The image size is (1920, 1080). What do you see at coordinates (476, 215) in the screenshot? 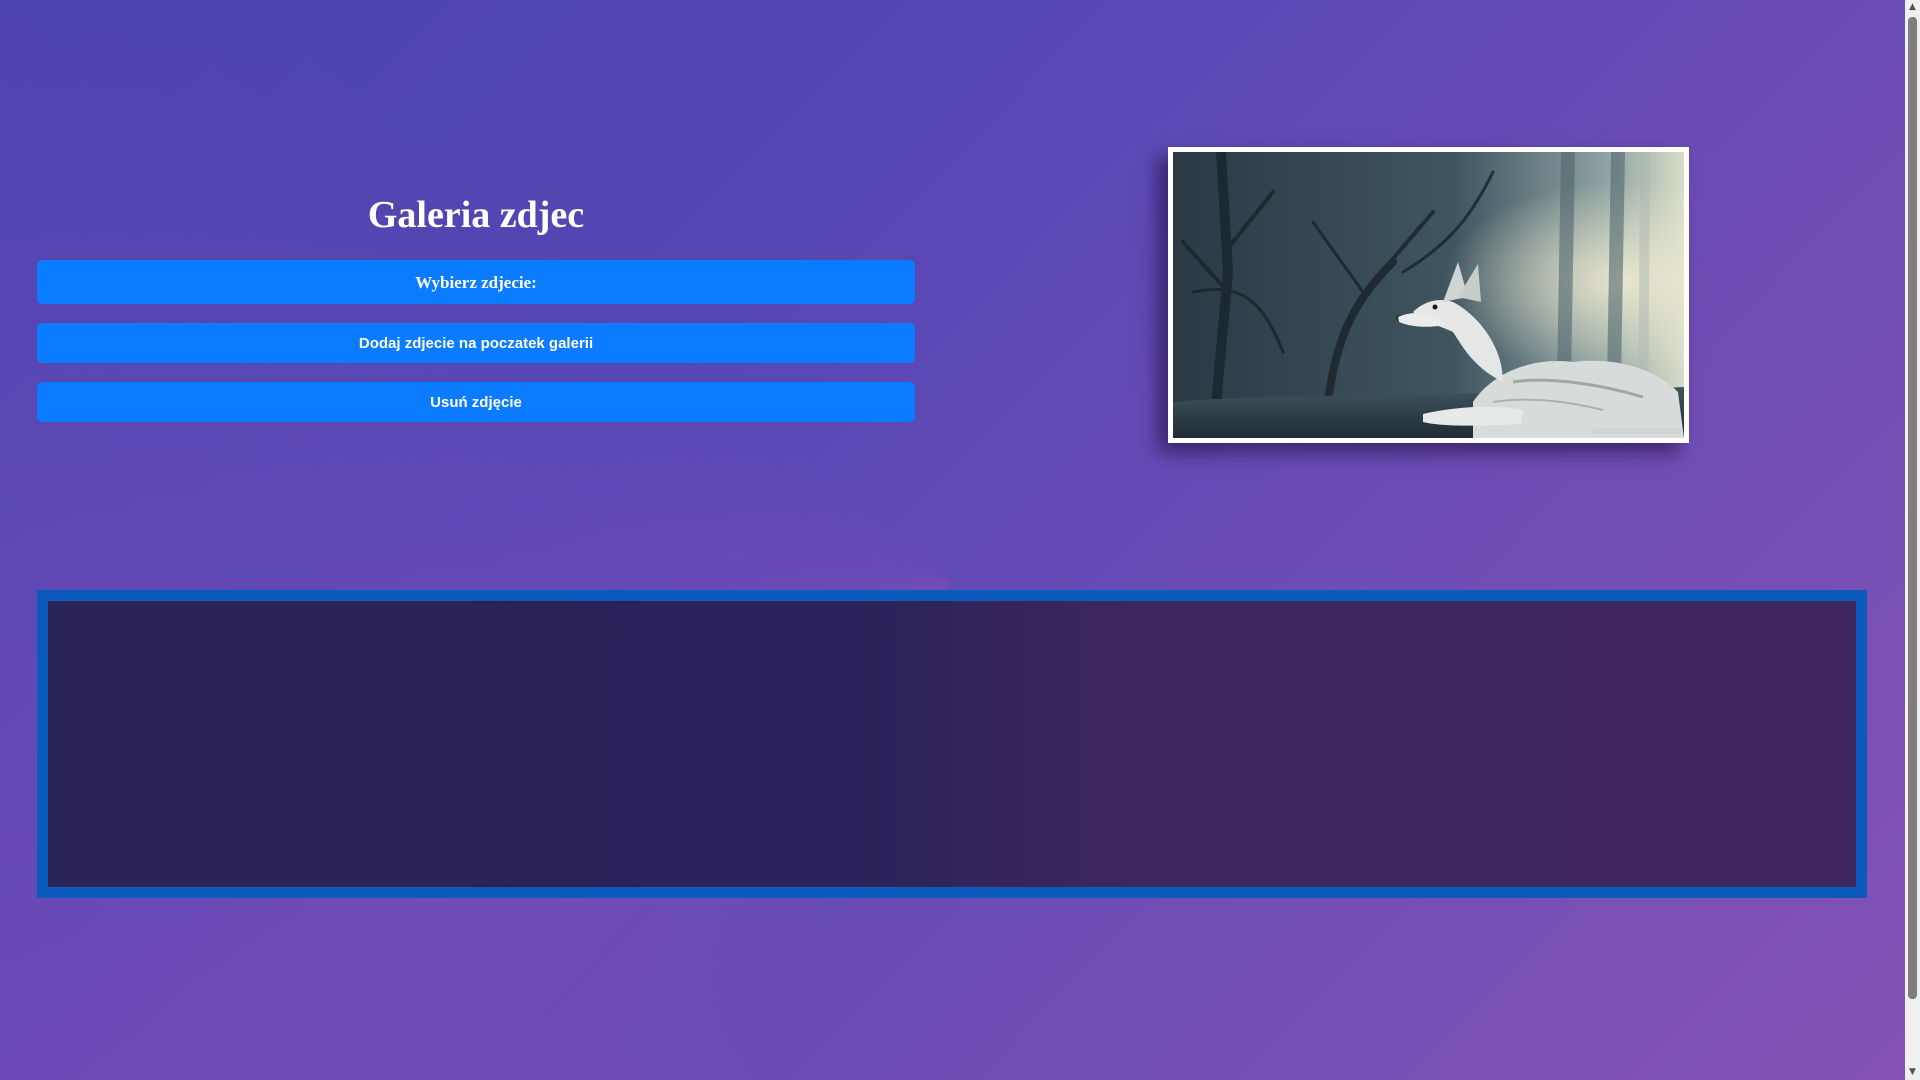
I see `page-title: Galeria zdjec` at bounding box center [476, 215].